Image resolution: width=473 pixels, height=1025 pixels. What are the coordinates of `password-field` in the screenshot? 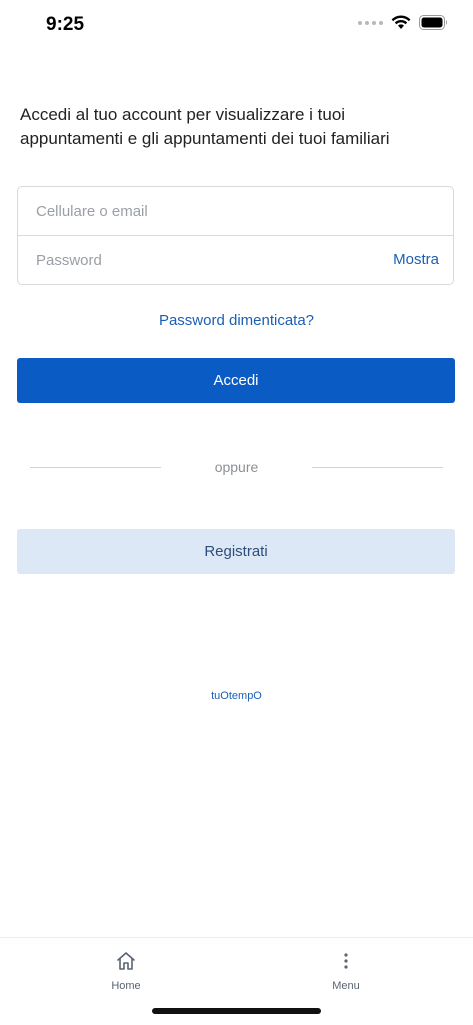 It's located at (201, 260).